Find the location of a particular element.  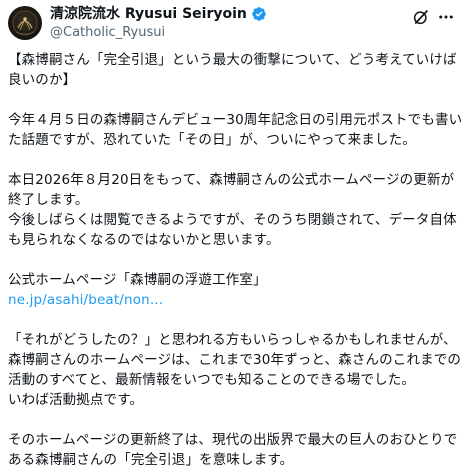

avatar is located at coordinates (25, 23).